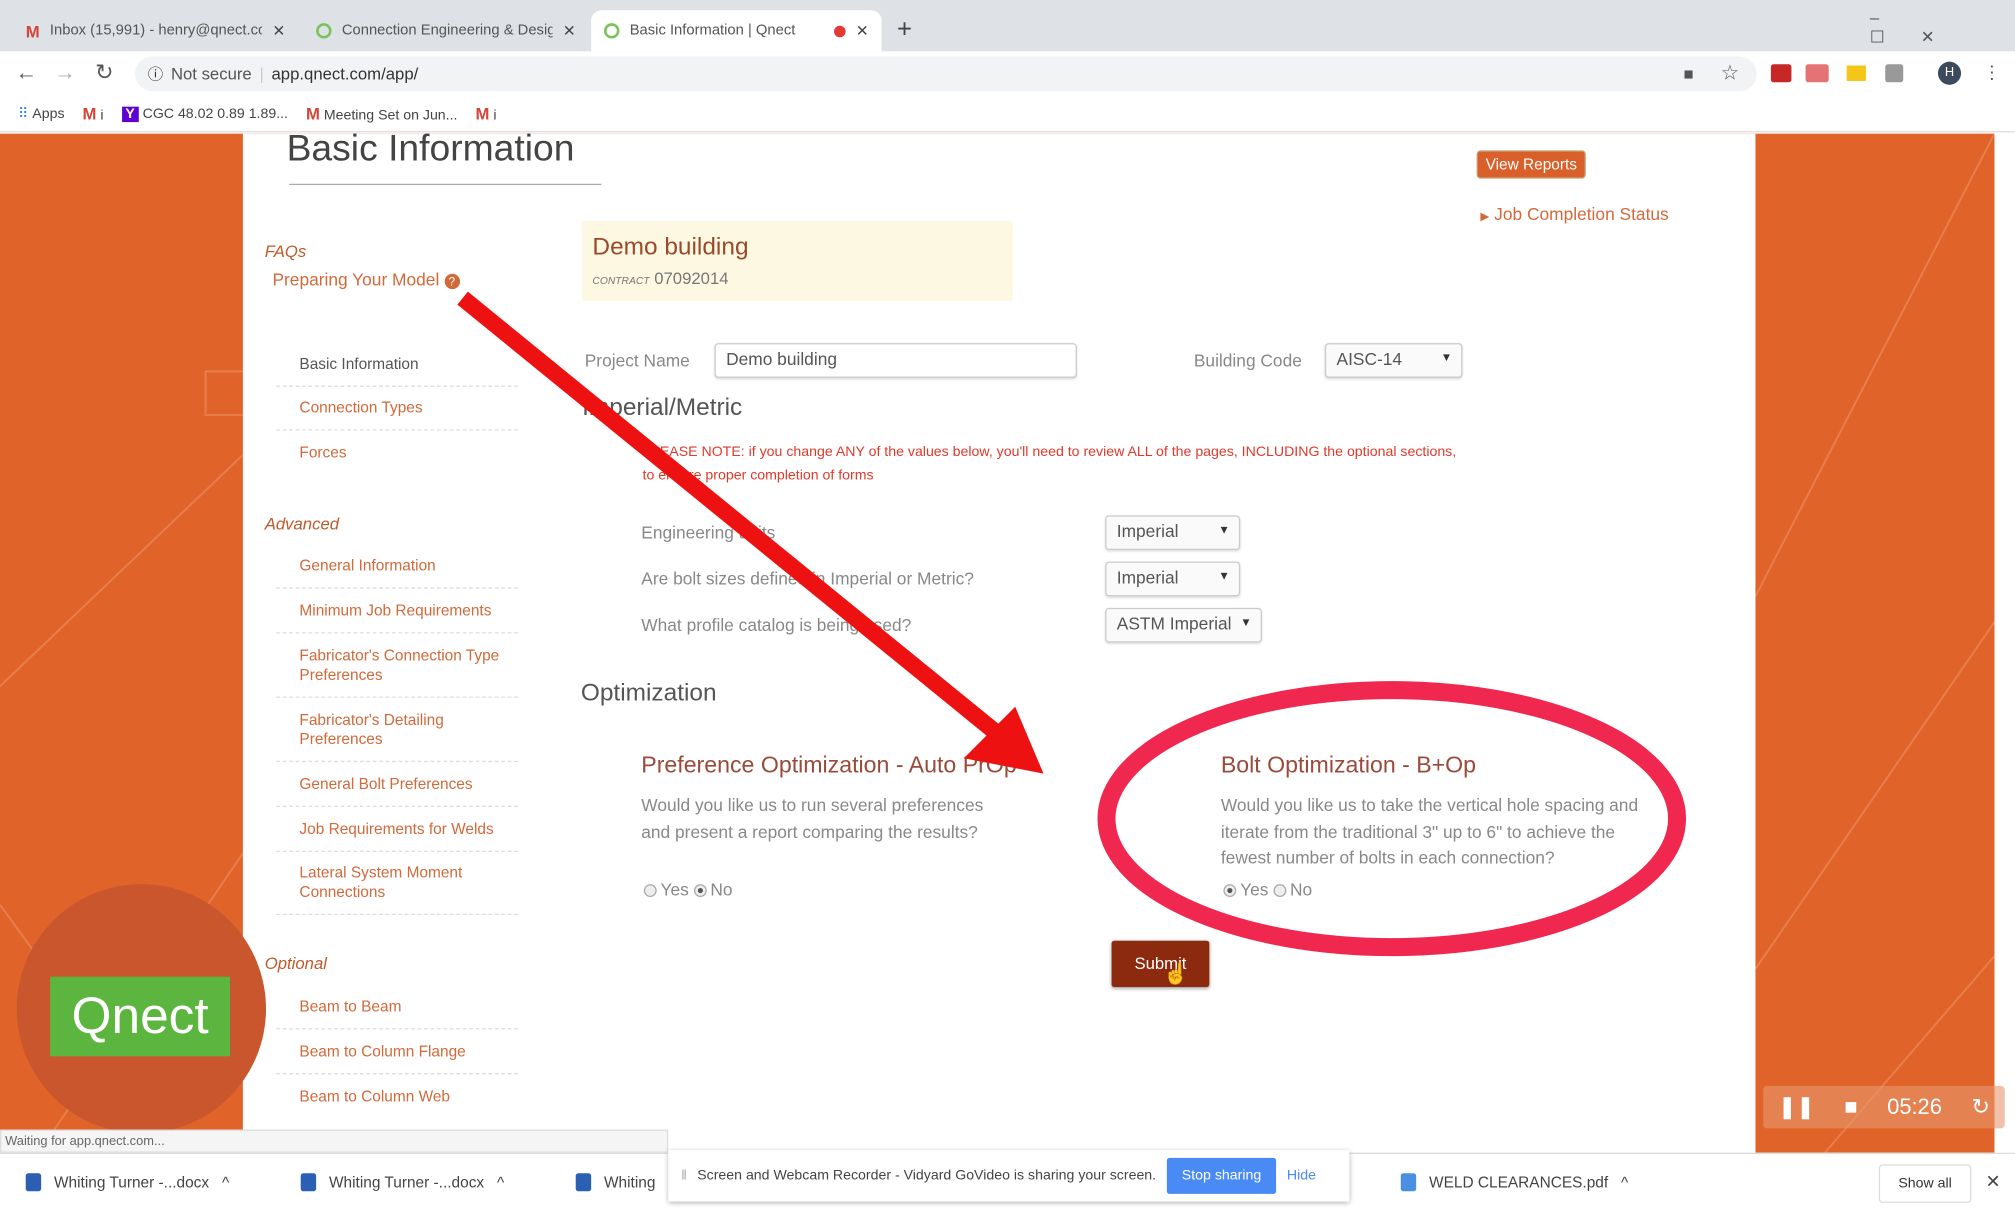 The image size is (2015, 1214). Describe the element at coordinates (1981, 1107) in the screenshot. I see `restart-icon: ↻` at that location.